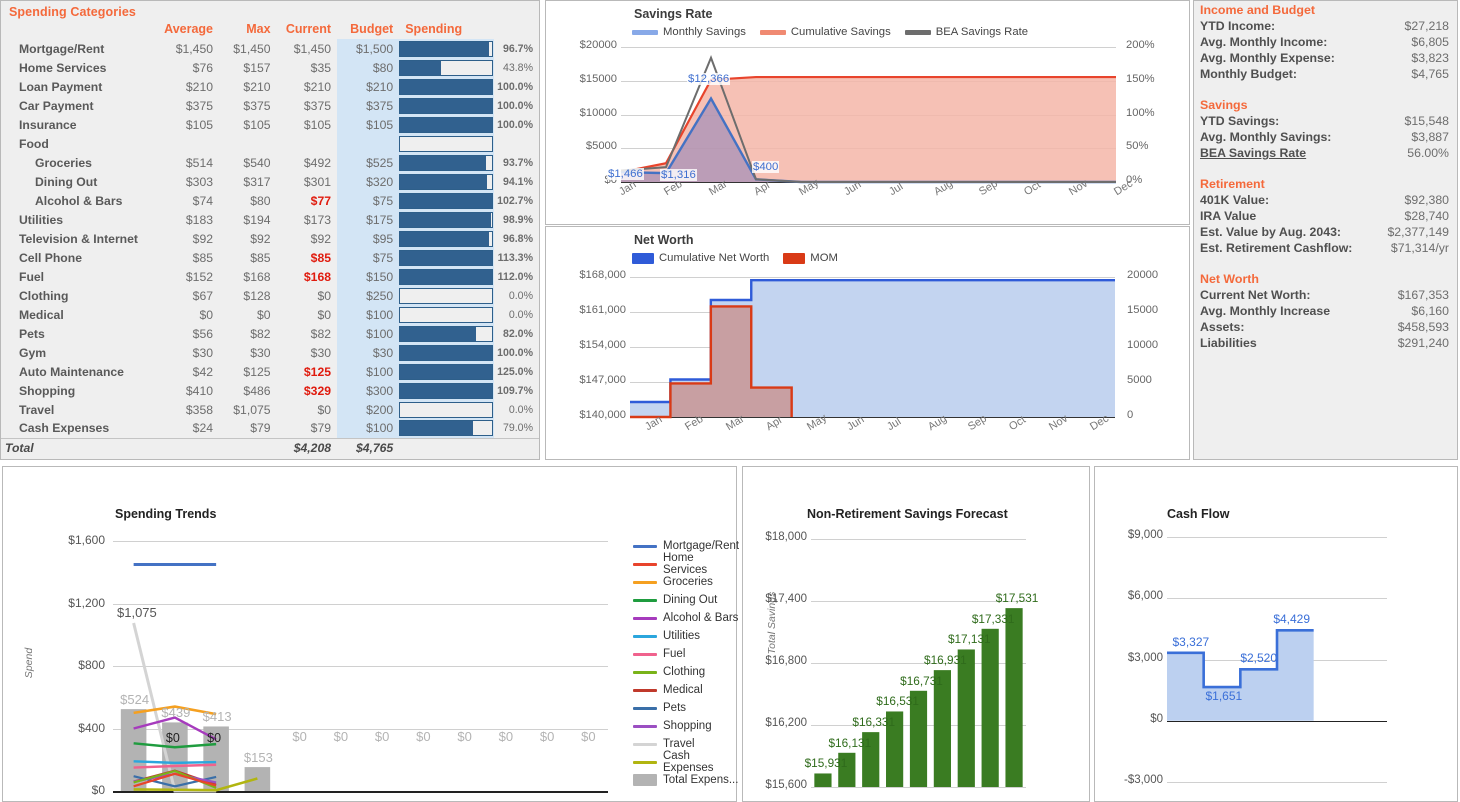 The width and height of the screenshot is (1460, 802). I want to click on cell-average: $410, so click(199, 390).